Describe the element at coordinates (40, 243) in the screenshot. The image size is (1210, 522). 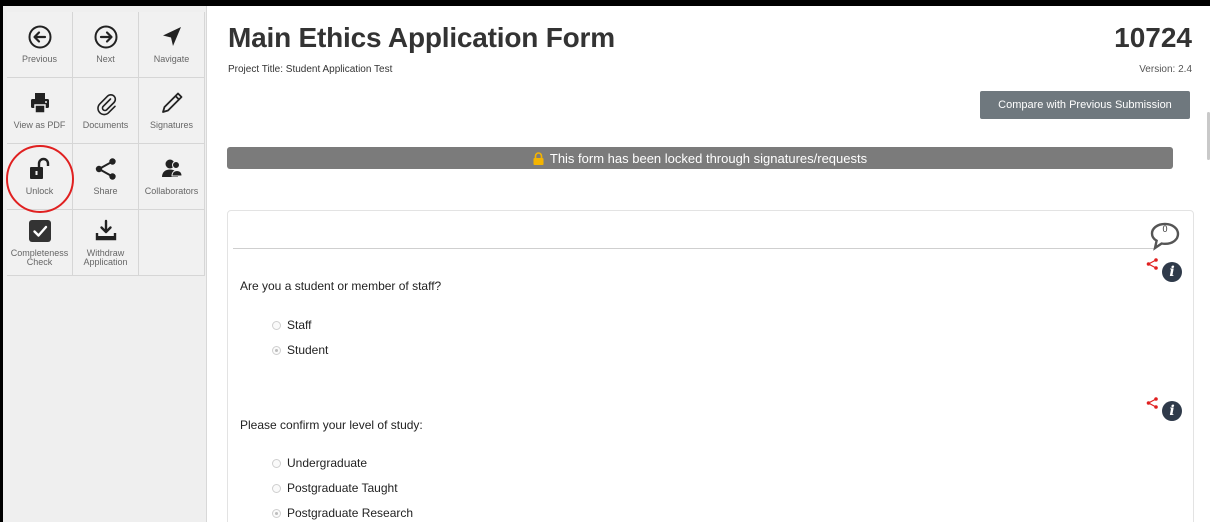
I see `completeness-check-button: Completeness Check` at that location.